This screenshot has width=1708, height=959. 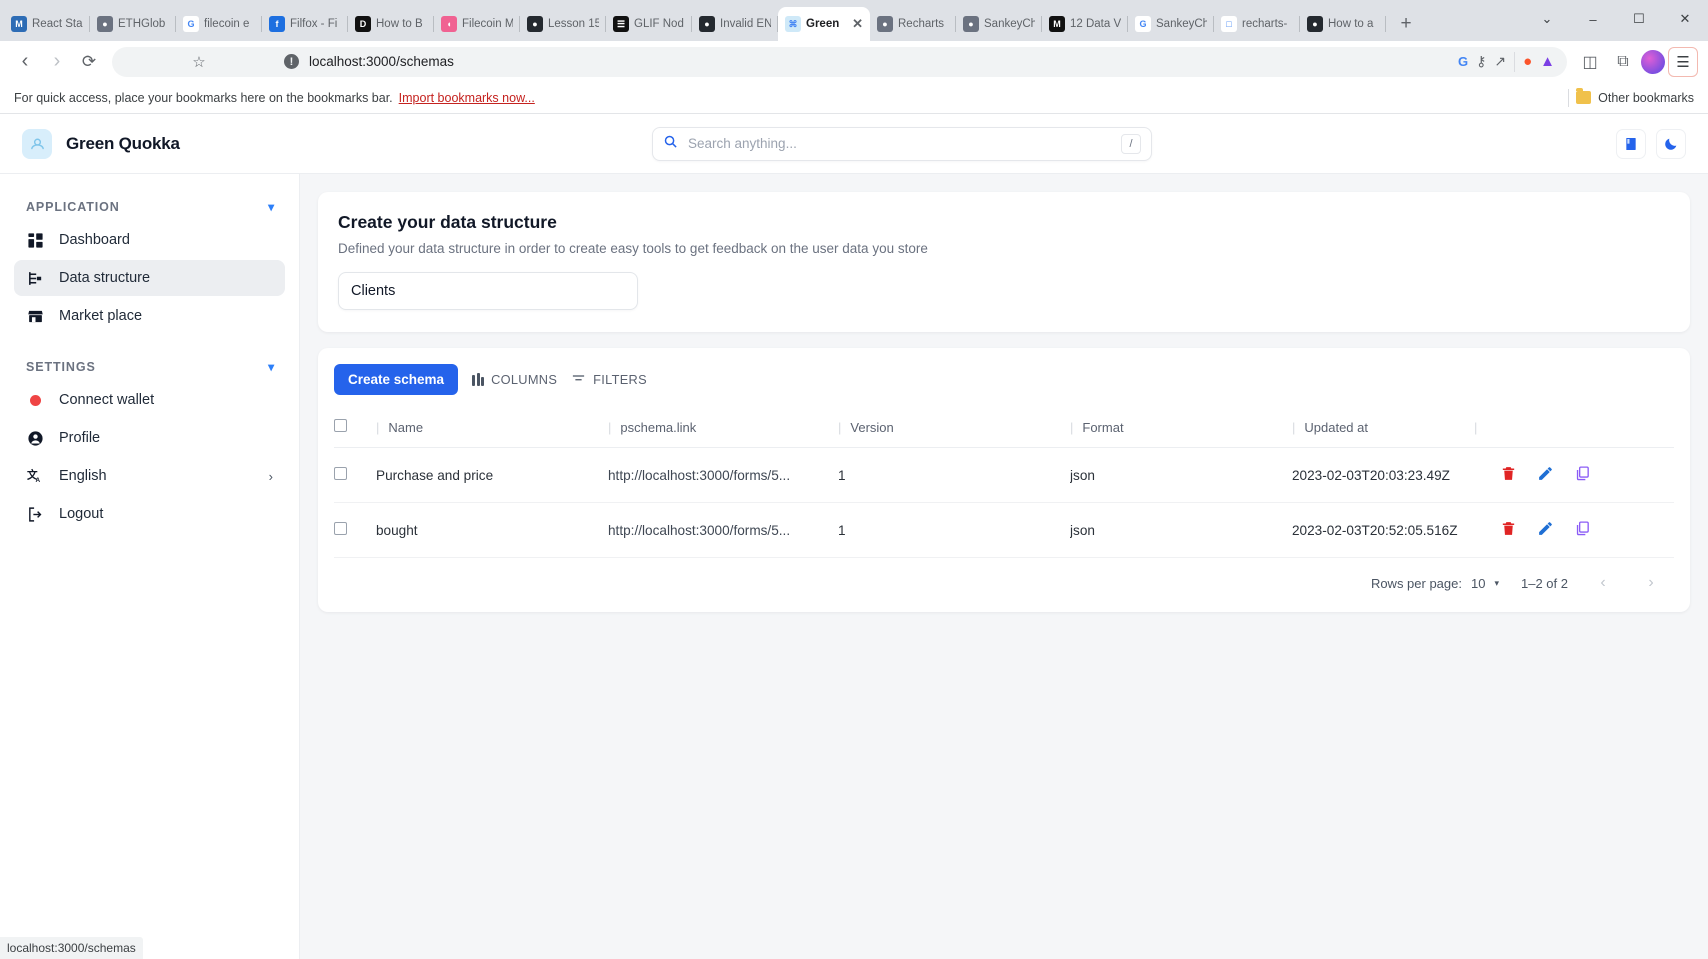 I want to click on header-version: | Version, so click(x=954, y=428).